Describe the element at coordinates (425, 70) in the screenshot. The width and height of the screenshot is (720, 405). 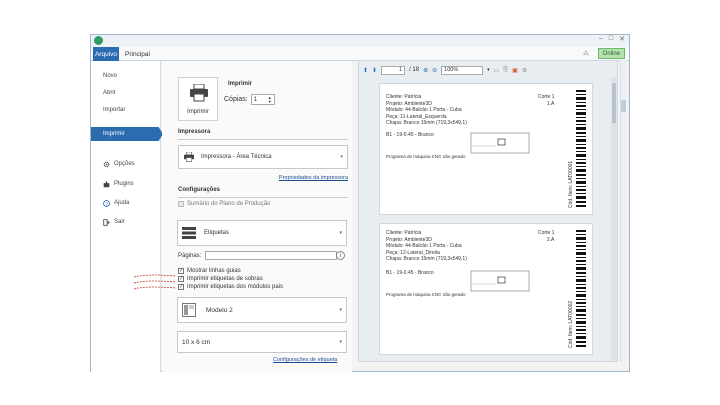
I see `zoom-in-icon: ⊕` at that location.